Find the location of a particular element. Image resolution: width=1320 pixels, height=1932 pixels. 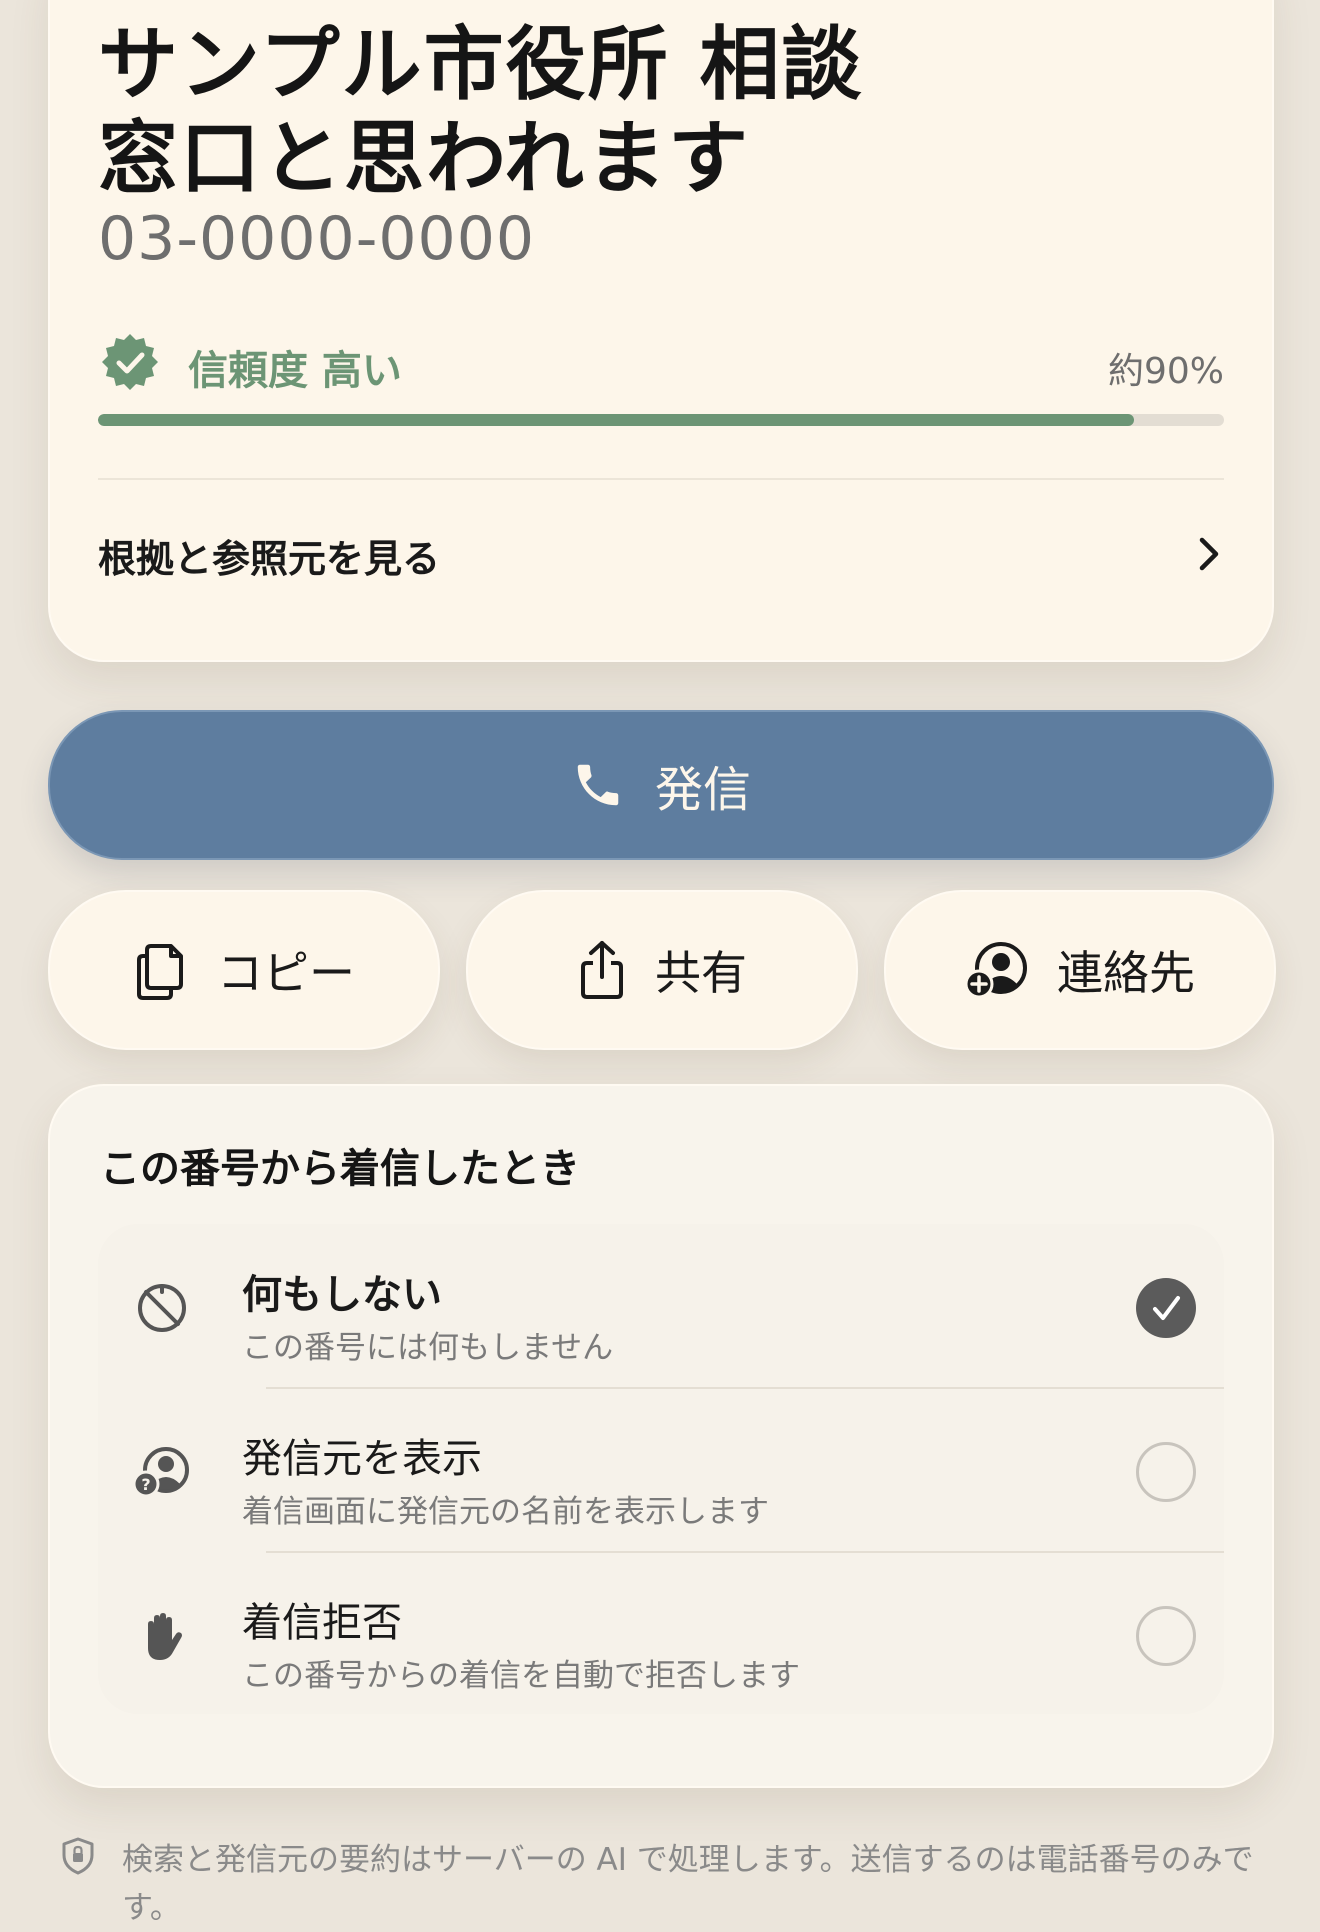

option-description: 着信画面に発信元の名前を表示します is located at coordinates (505, 1512).